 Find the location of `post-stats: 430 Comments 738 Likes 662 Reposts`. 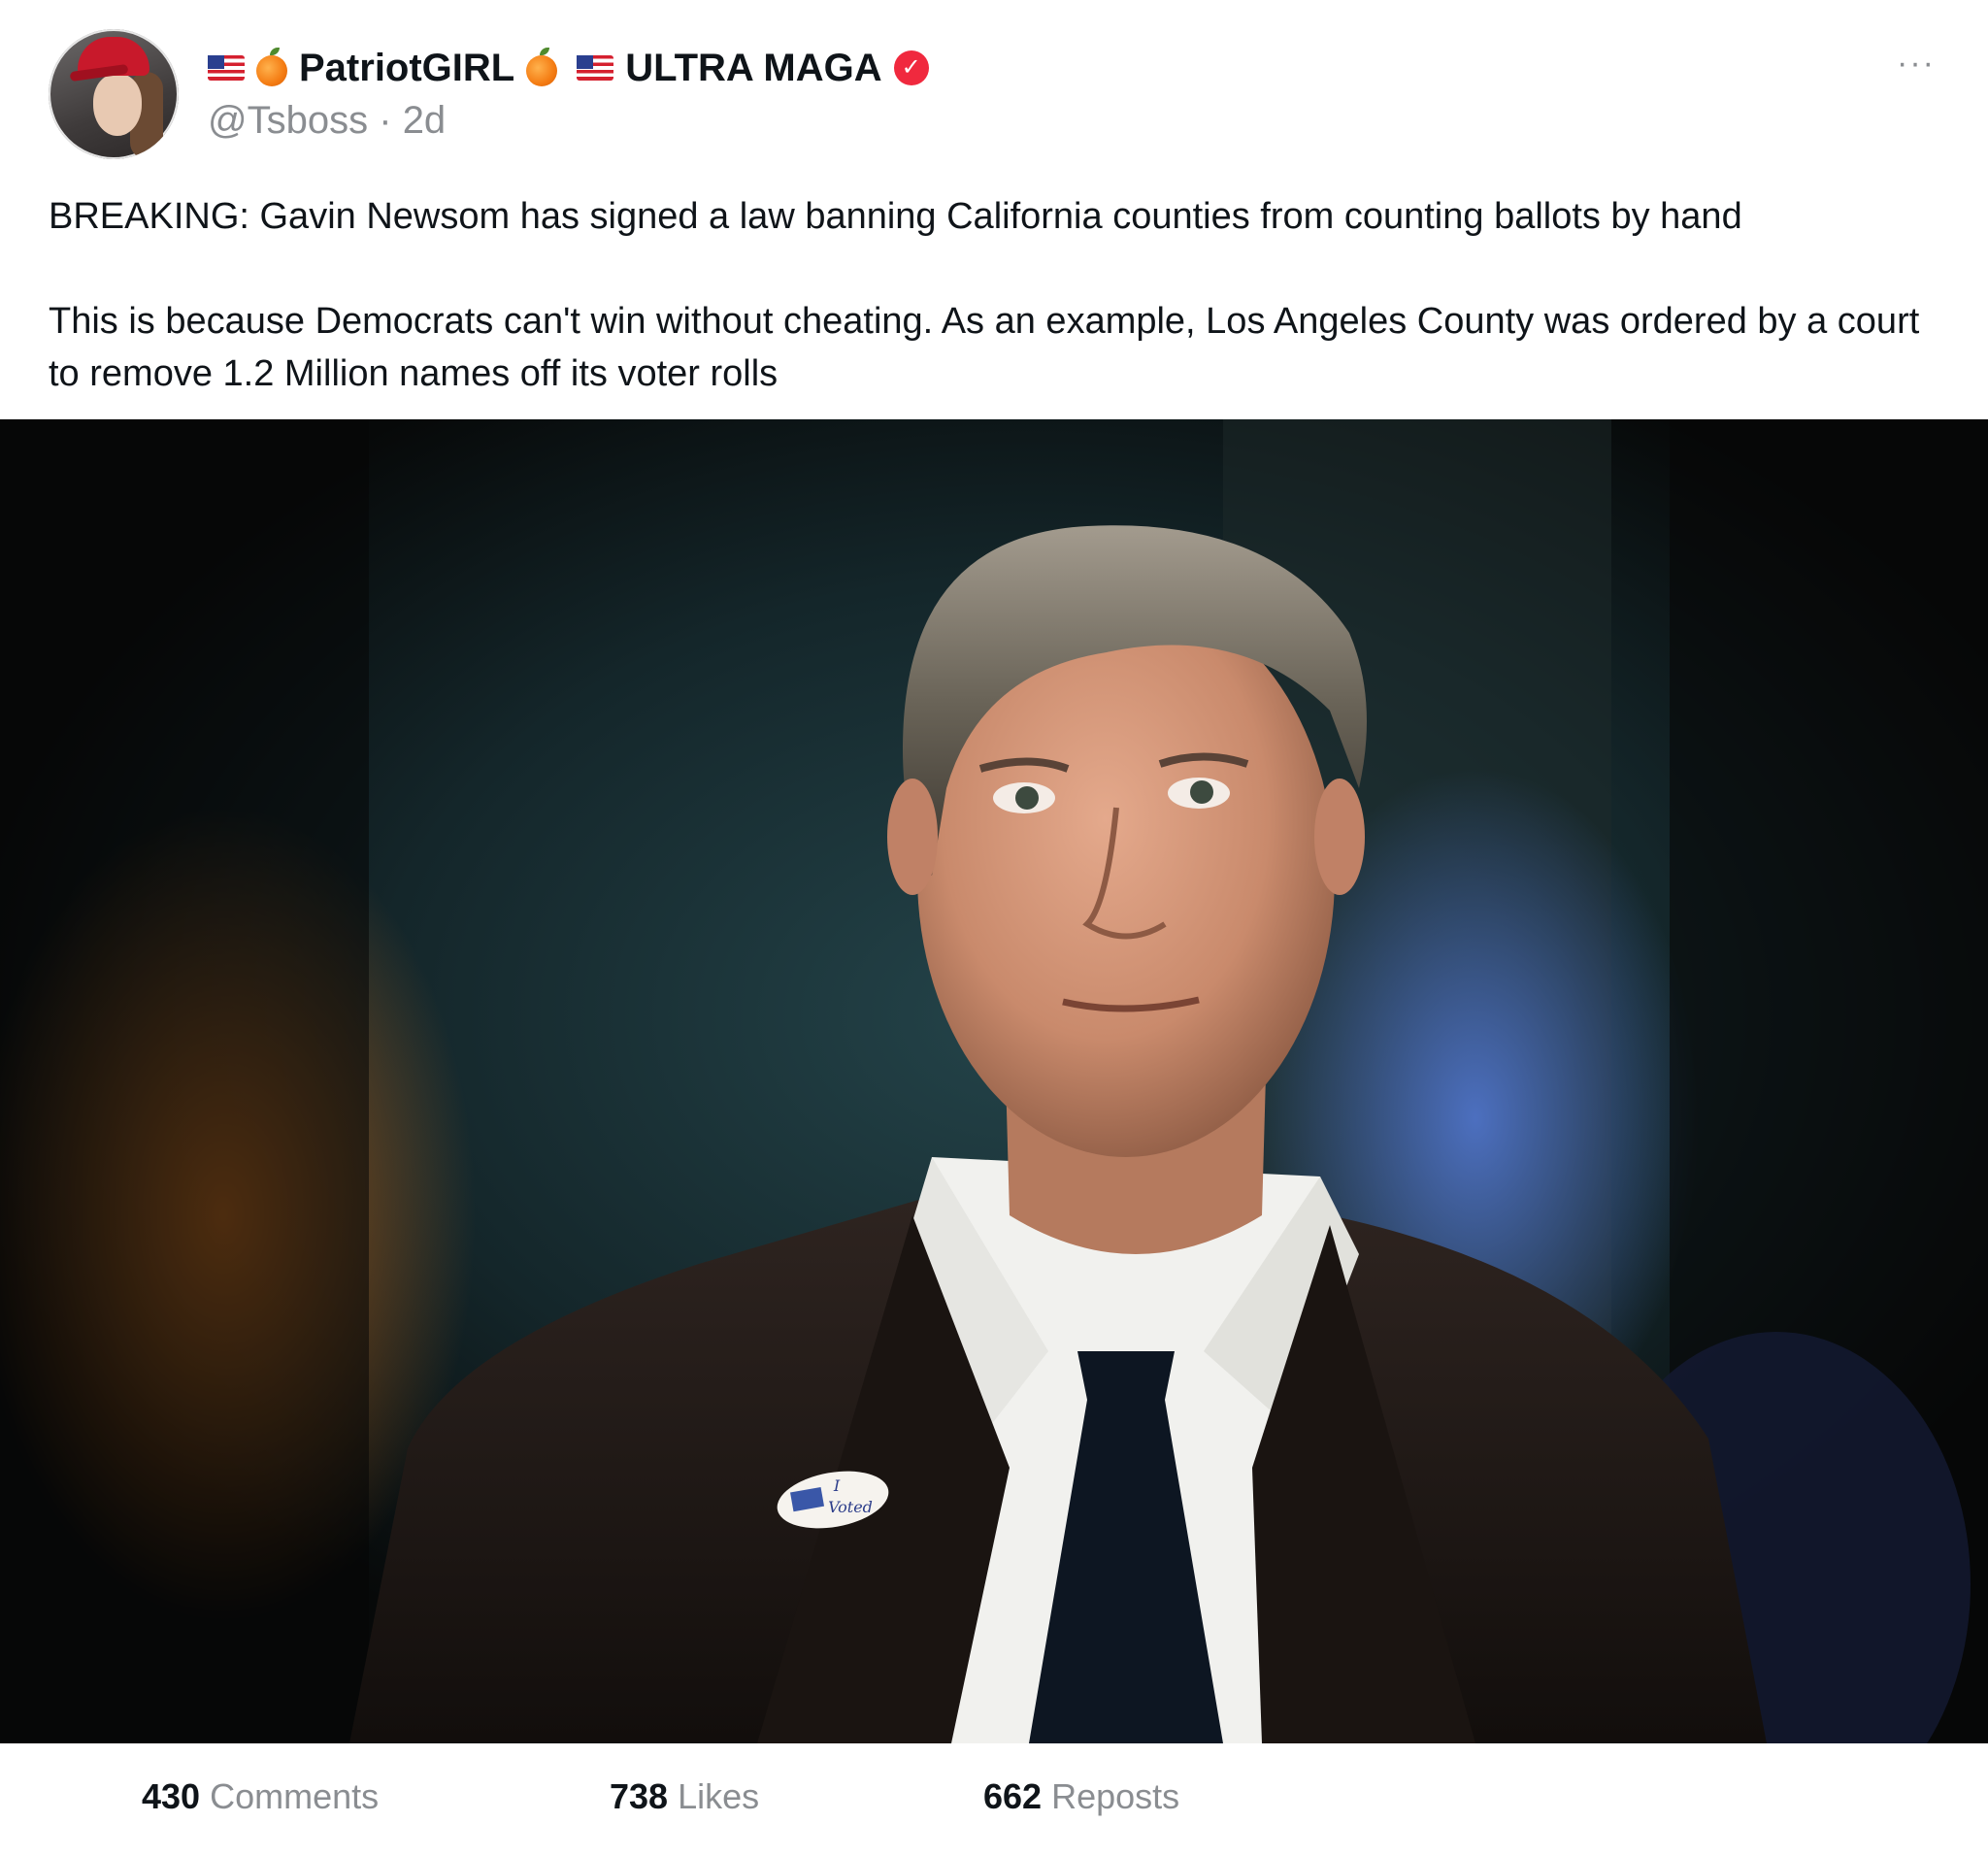

post-stats: 430 Comments 738 Likes 662 Reposts is located at coordinates (994, 1811).